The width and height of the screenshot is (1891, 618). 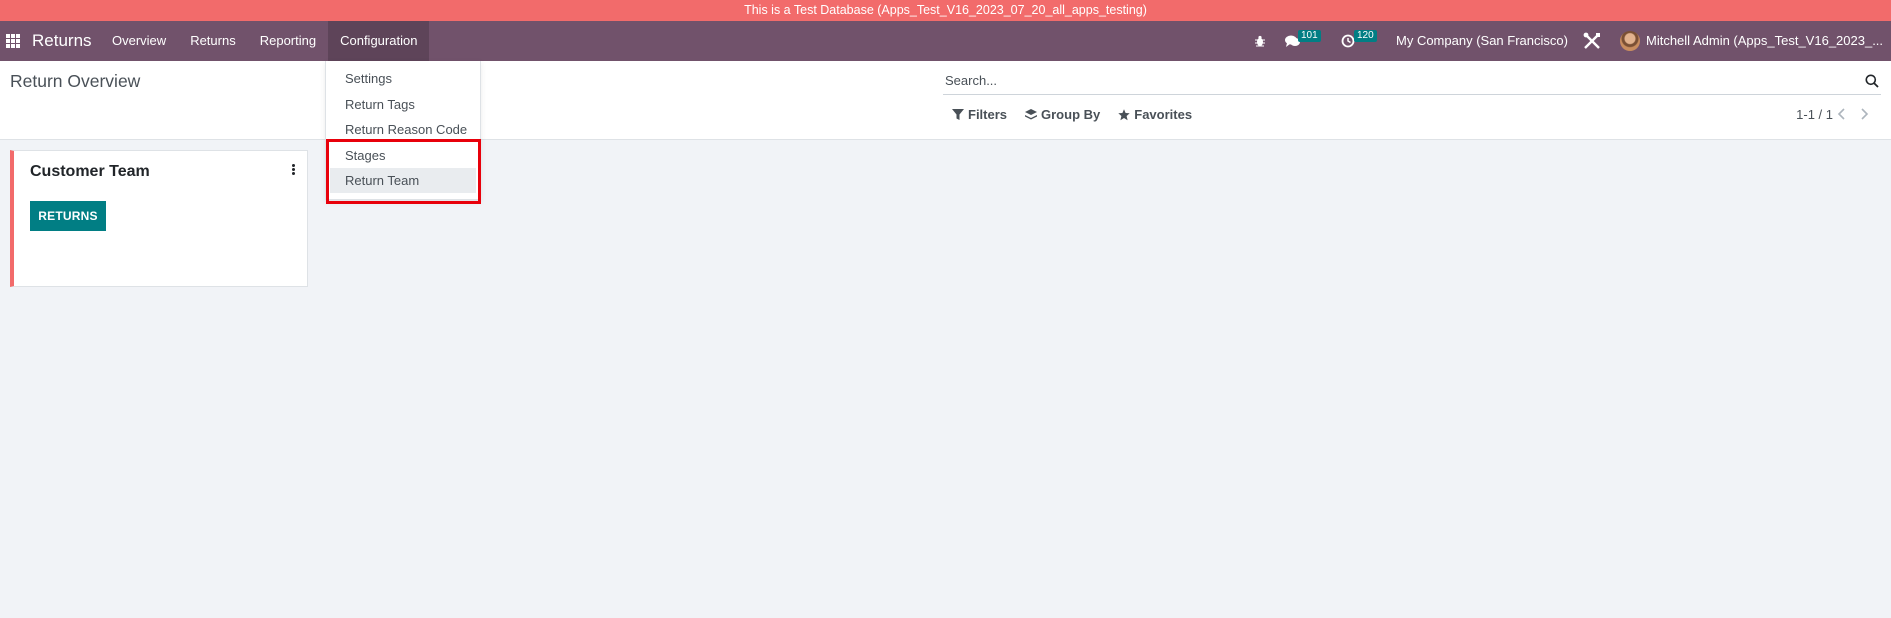 I want to click on filter-icon, so click(x=958, y=114).